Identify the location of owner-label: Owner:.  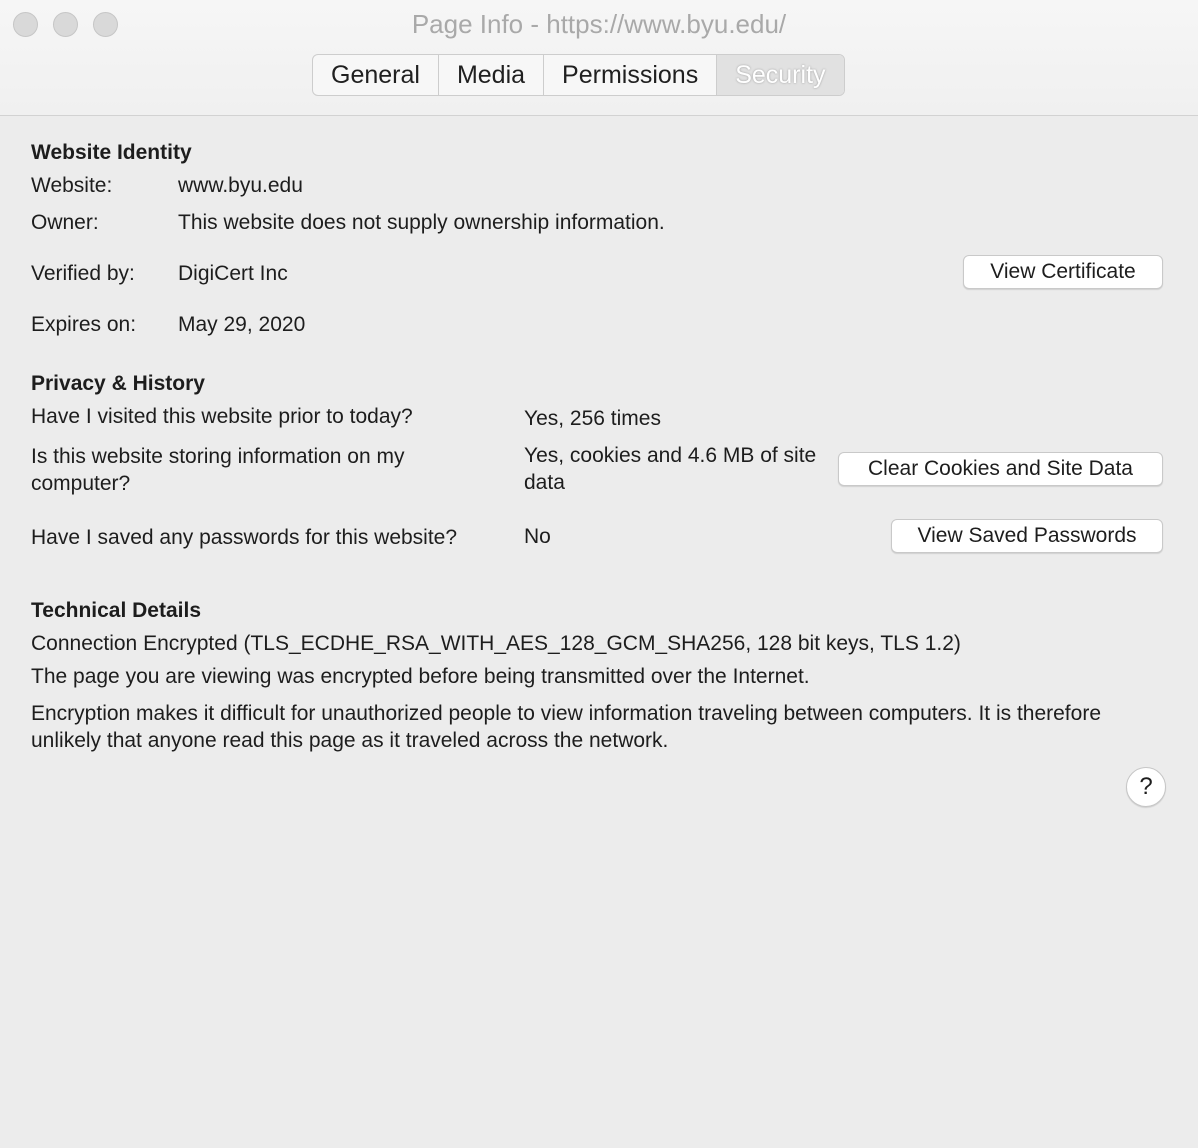
(65, 222).